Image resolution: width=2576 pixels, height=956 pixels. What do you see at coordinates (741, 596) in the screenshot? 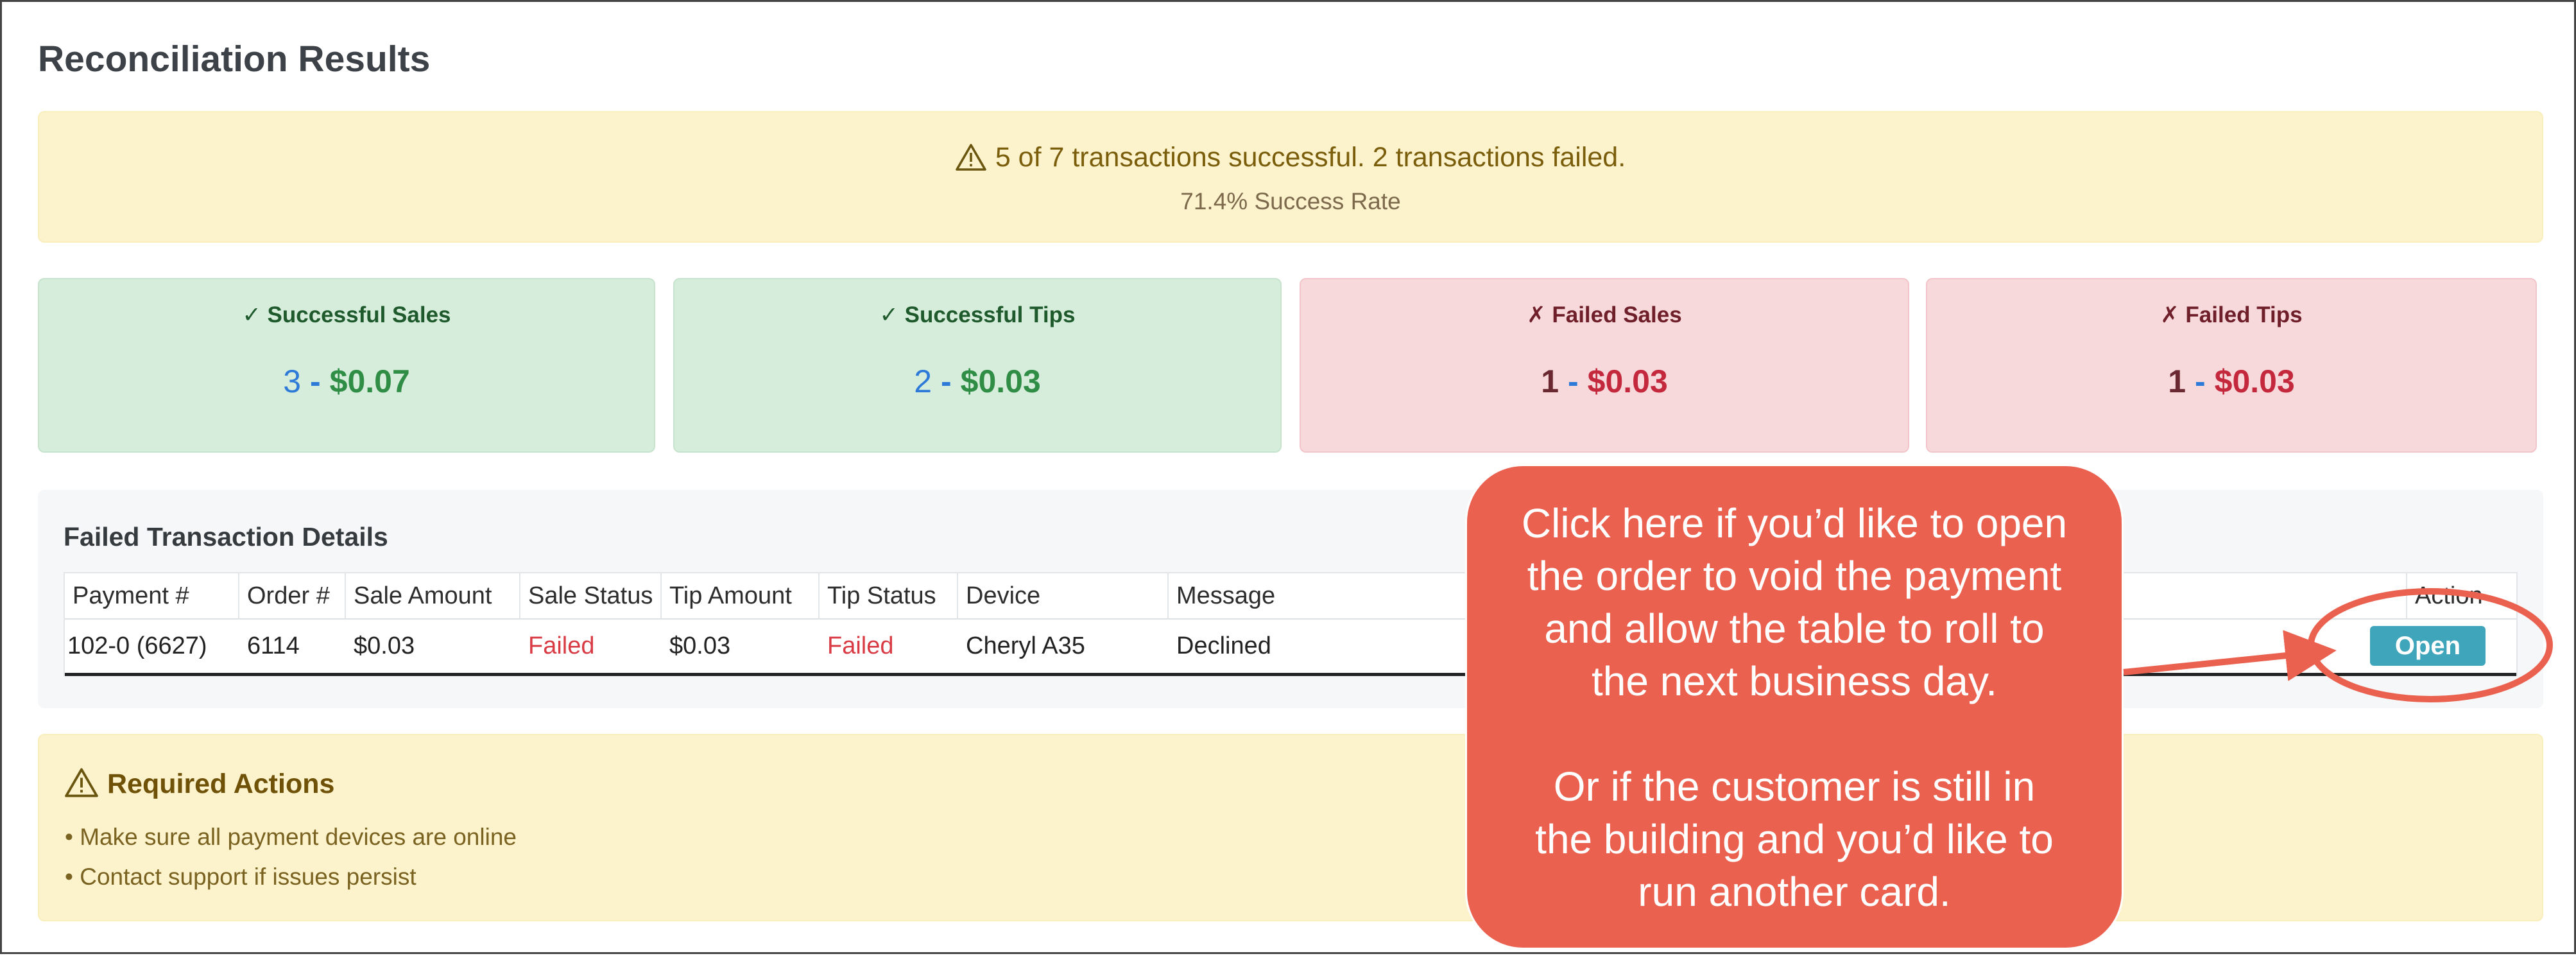
I see `column-header: Tip Amount` at bounding box center [741, 596].